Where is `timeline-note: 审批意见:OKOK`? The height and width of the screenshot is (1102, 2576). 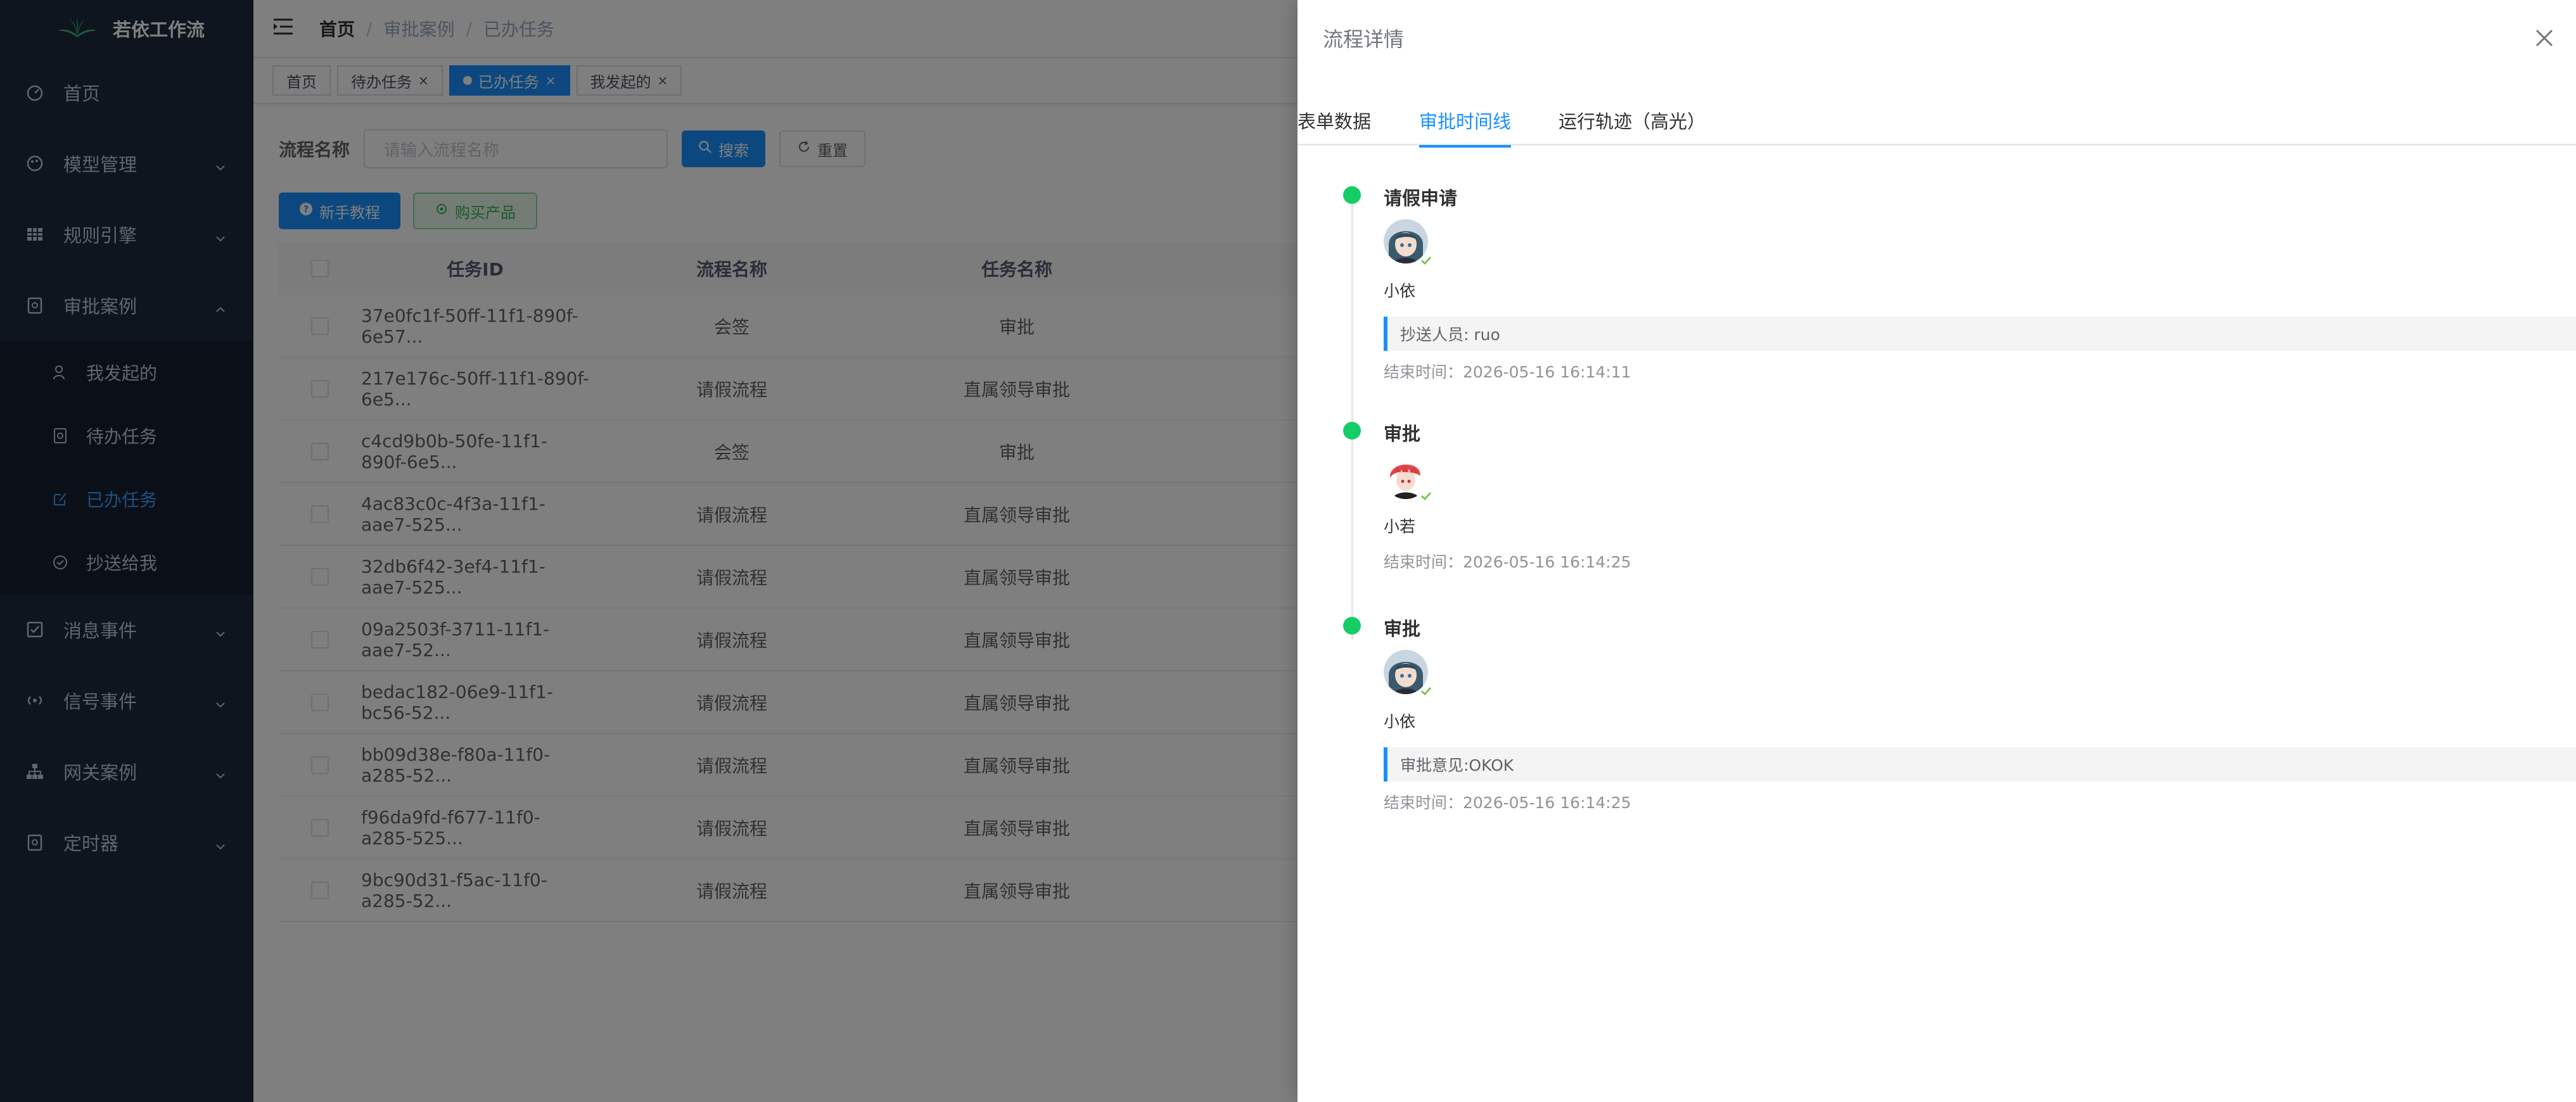 timeline-note: 审批意见:OKOK is located at coordinates (1980, 764).